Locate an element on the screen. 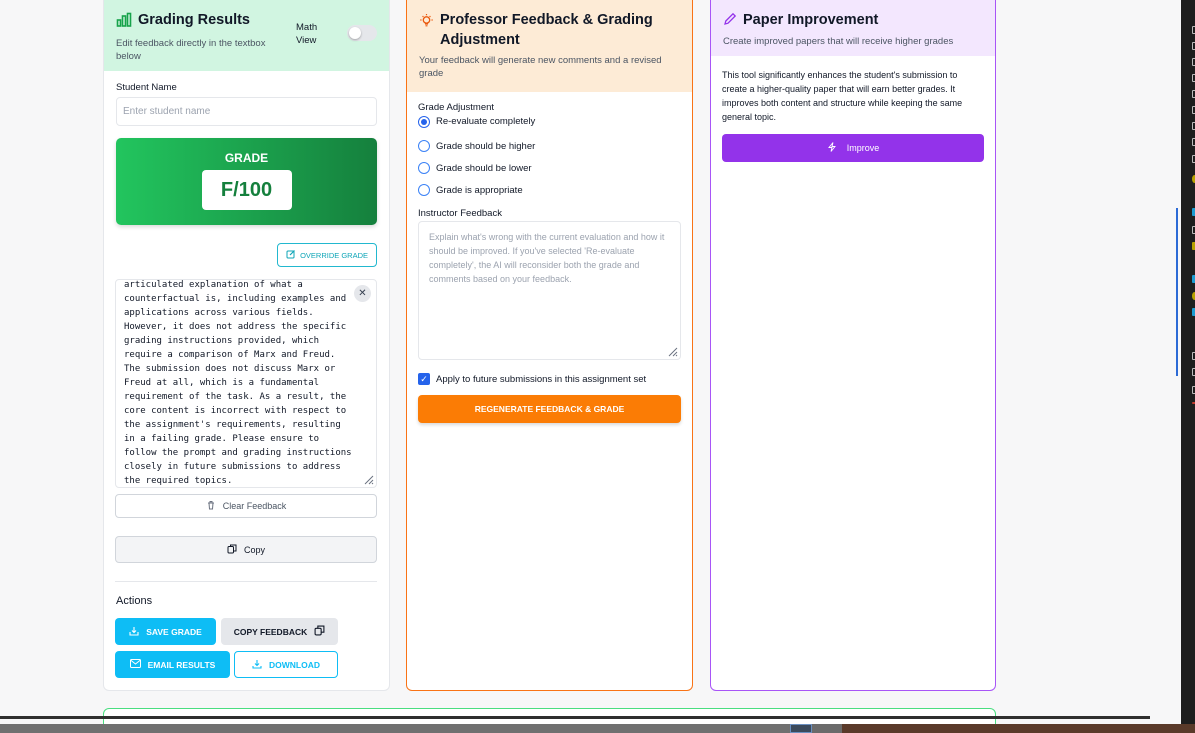 Image resolution: width=1195 pixels, height=733 pixels. override-grade-label: OVERRIDE GRADE is located at coordinates (334, 255).